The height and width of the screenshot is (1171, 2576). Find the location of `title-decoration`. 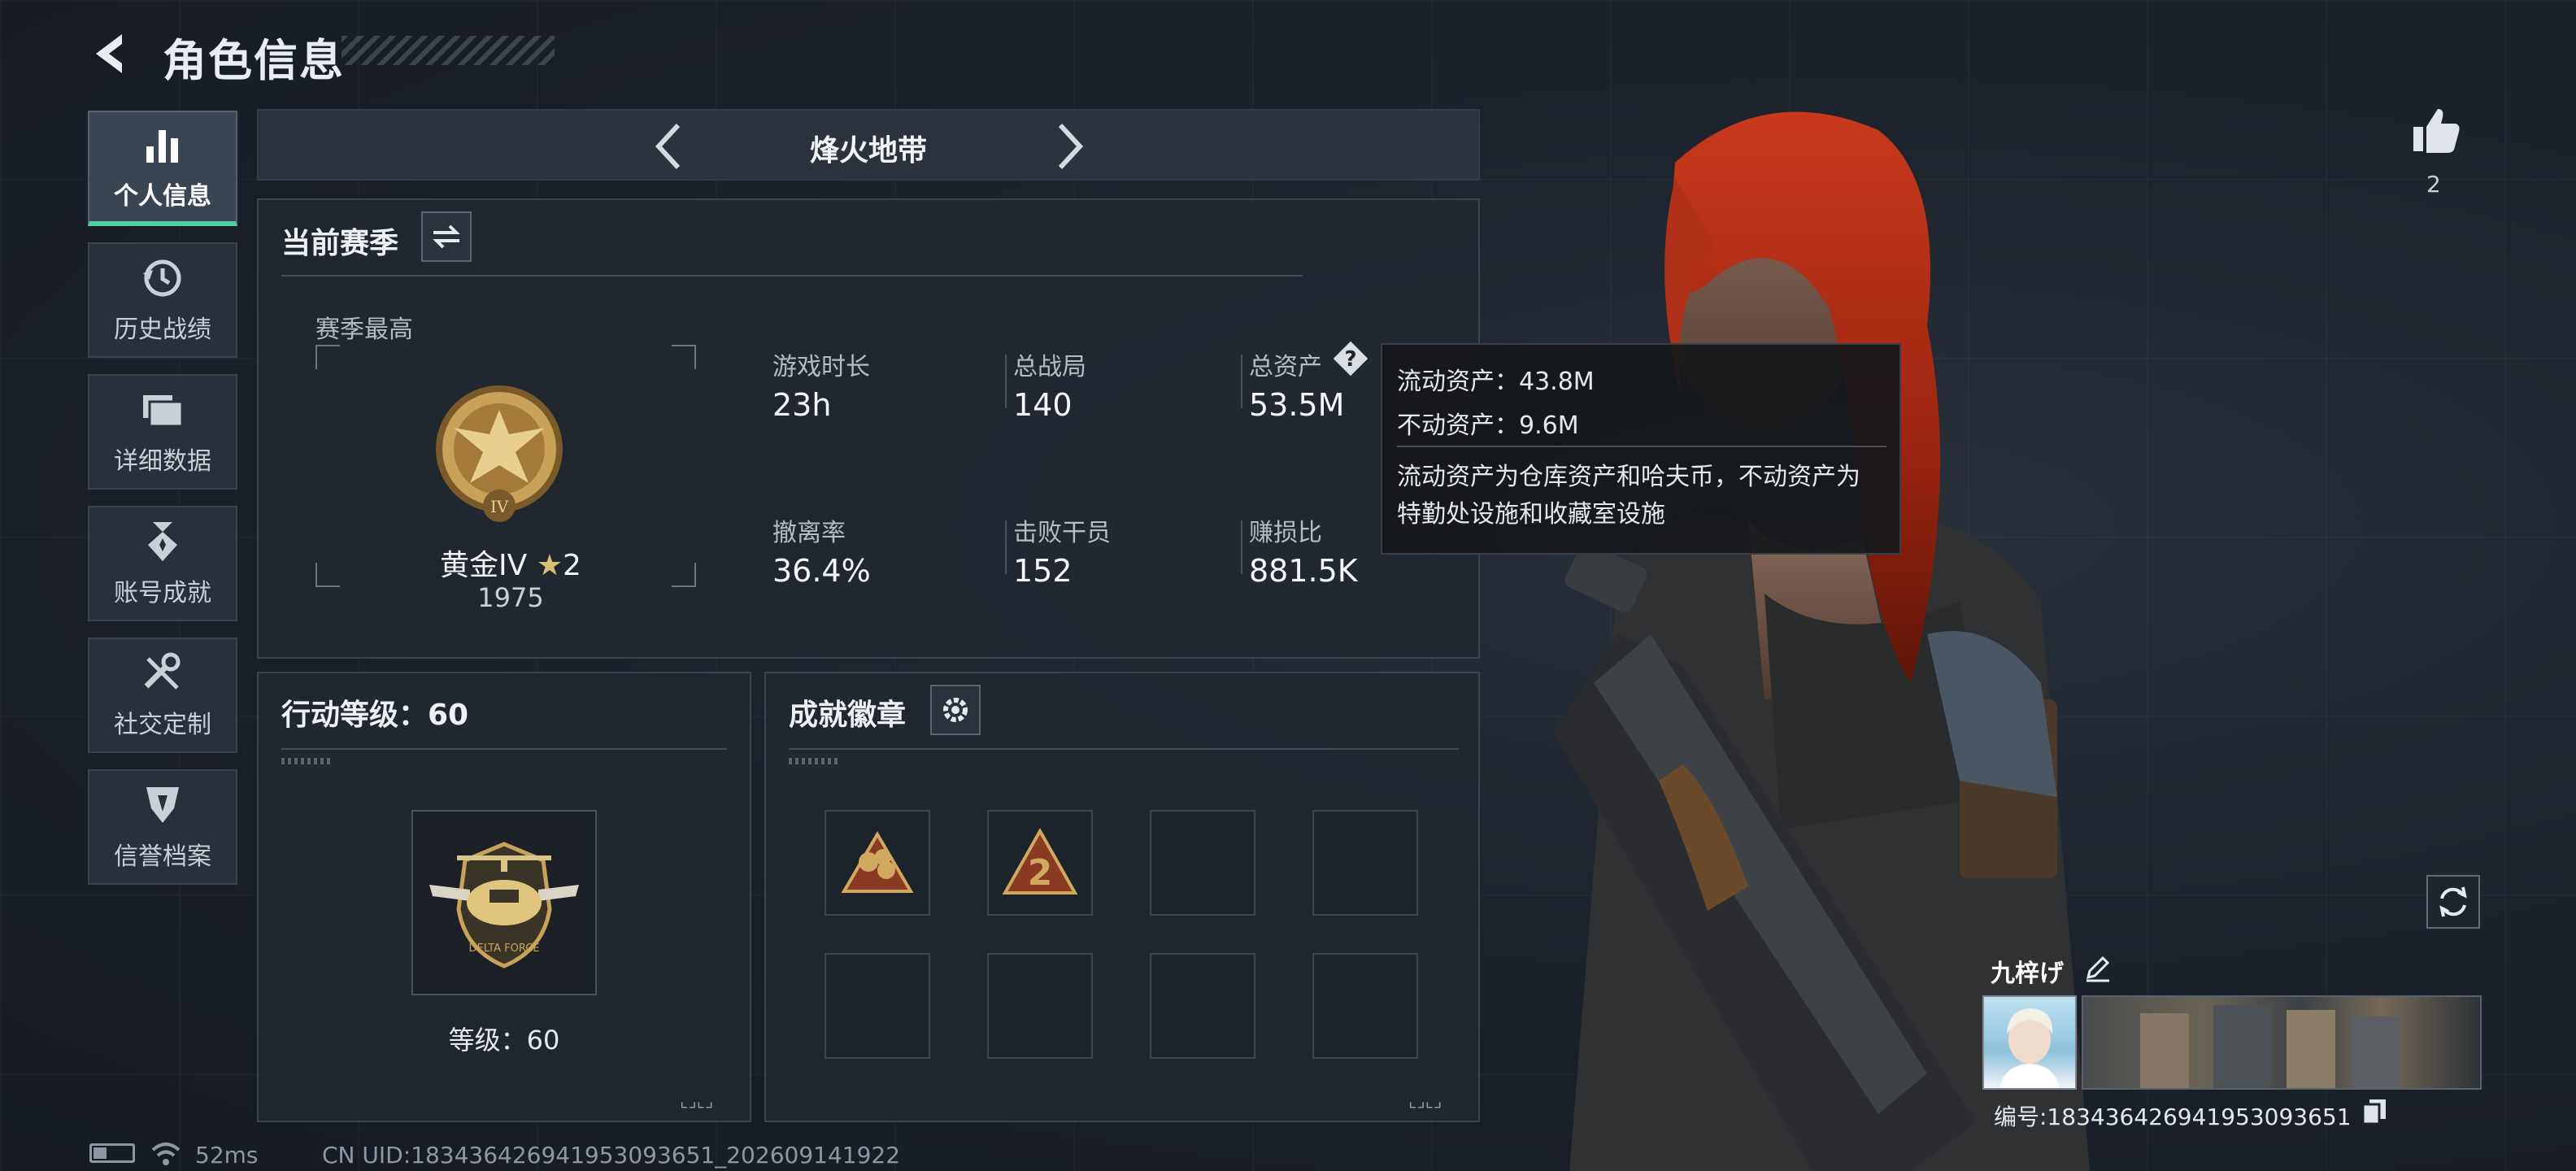

title-decoration is located at coordinates (449, 50).